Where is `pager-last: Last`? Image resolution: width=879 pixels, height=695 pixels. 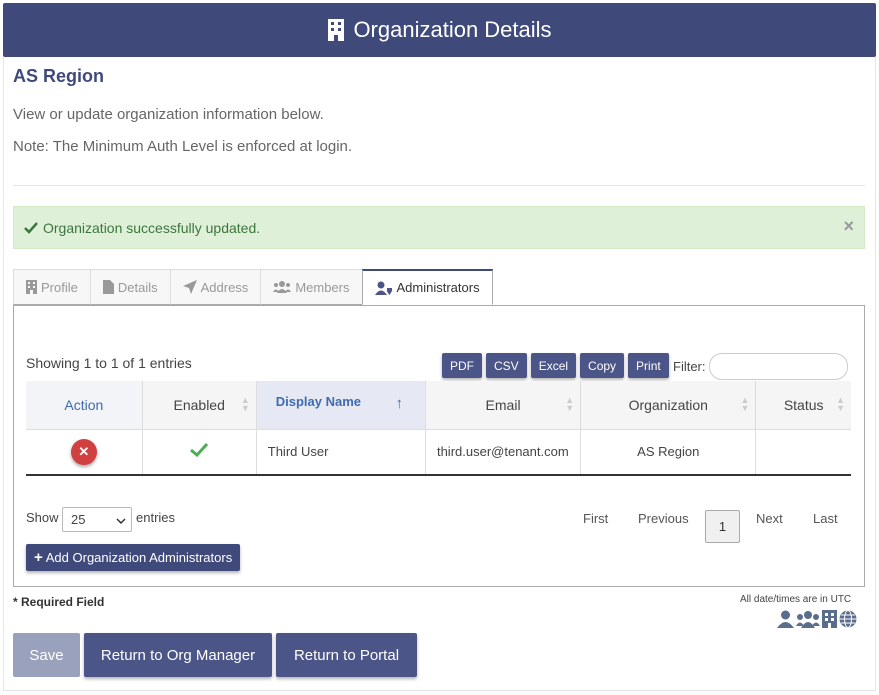
pager-last: Last is located at coordinates (825, 518).